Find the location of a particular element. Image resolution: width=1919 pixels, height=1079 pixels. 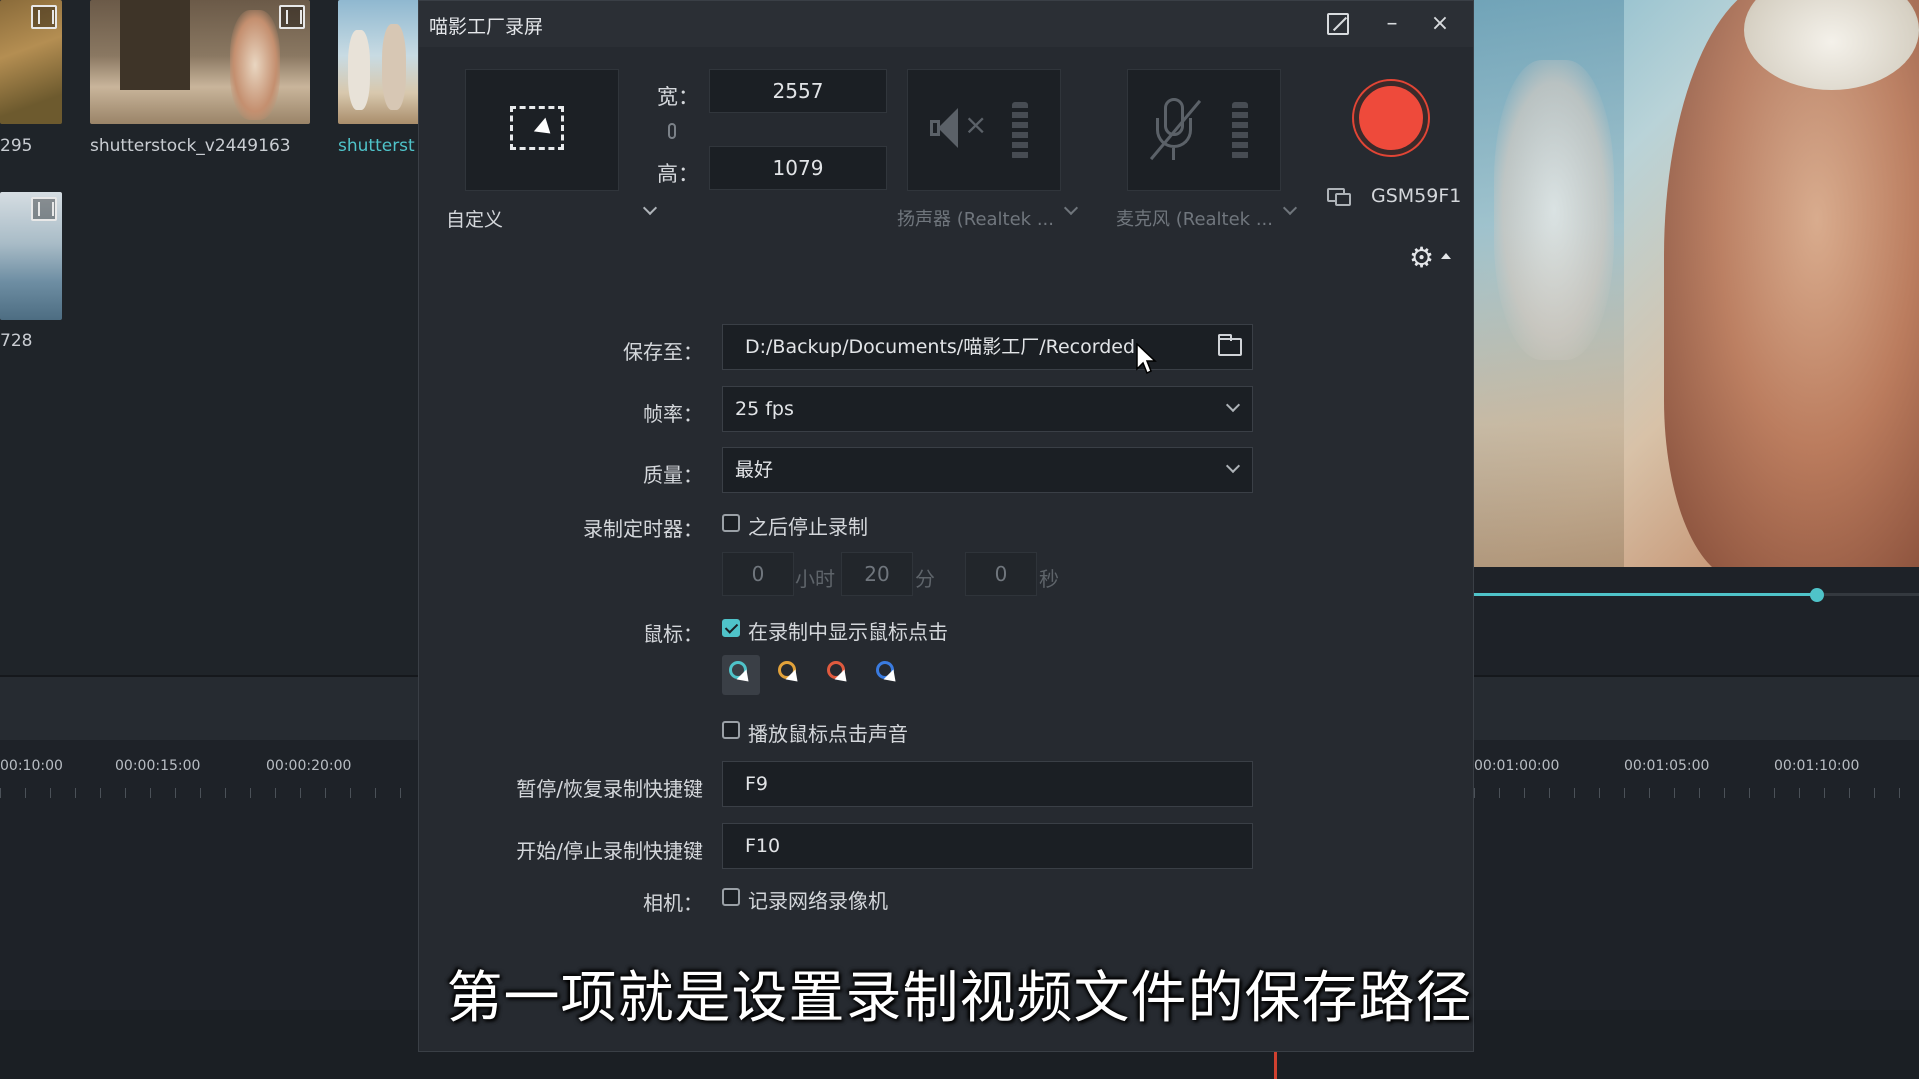

stop-after-checkbox is located at coordinates (731, 523).